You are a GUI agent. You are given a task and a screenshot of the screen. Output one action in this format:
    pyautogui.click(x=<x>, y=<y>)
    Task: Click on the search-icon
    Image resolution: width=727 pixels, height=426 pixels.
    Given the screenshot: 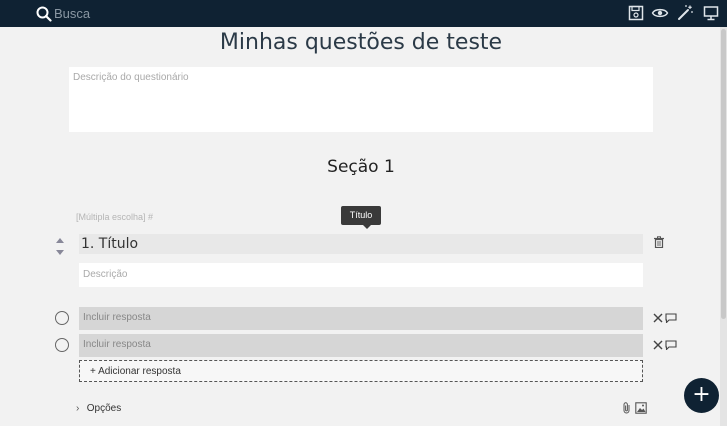 What is the action you would take?
    pyautogui.click(x=44, y=14)
    